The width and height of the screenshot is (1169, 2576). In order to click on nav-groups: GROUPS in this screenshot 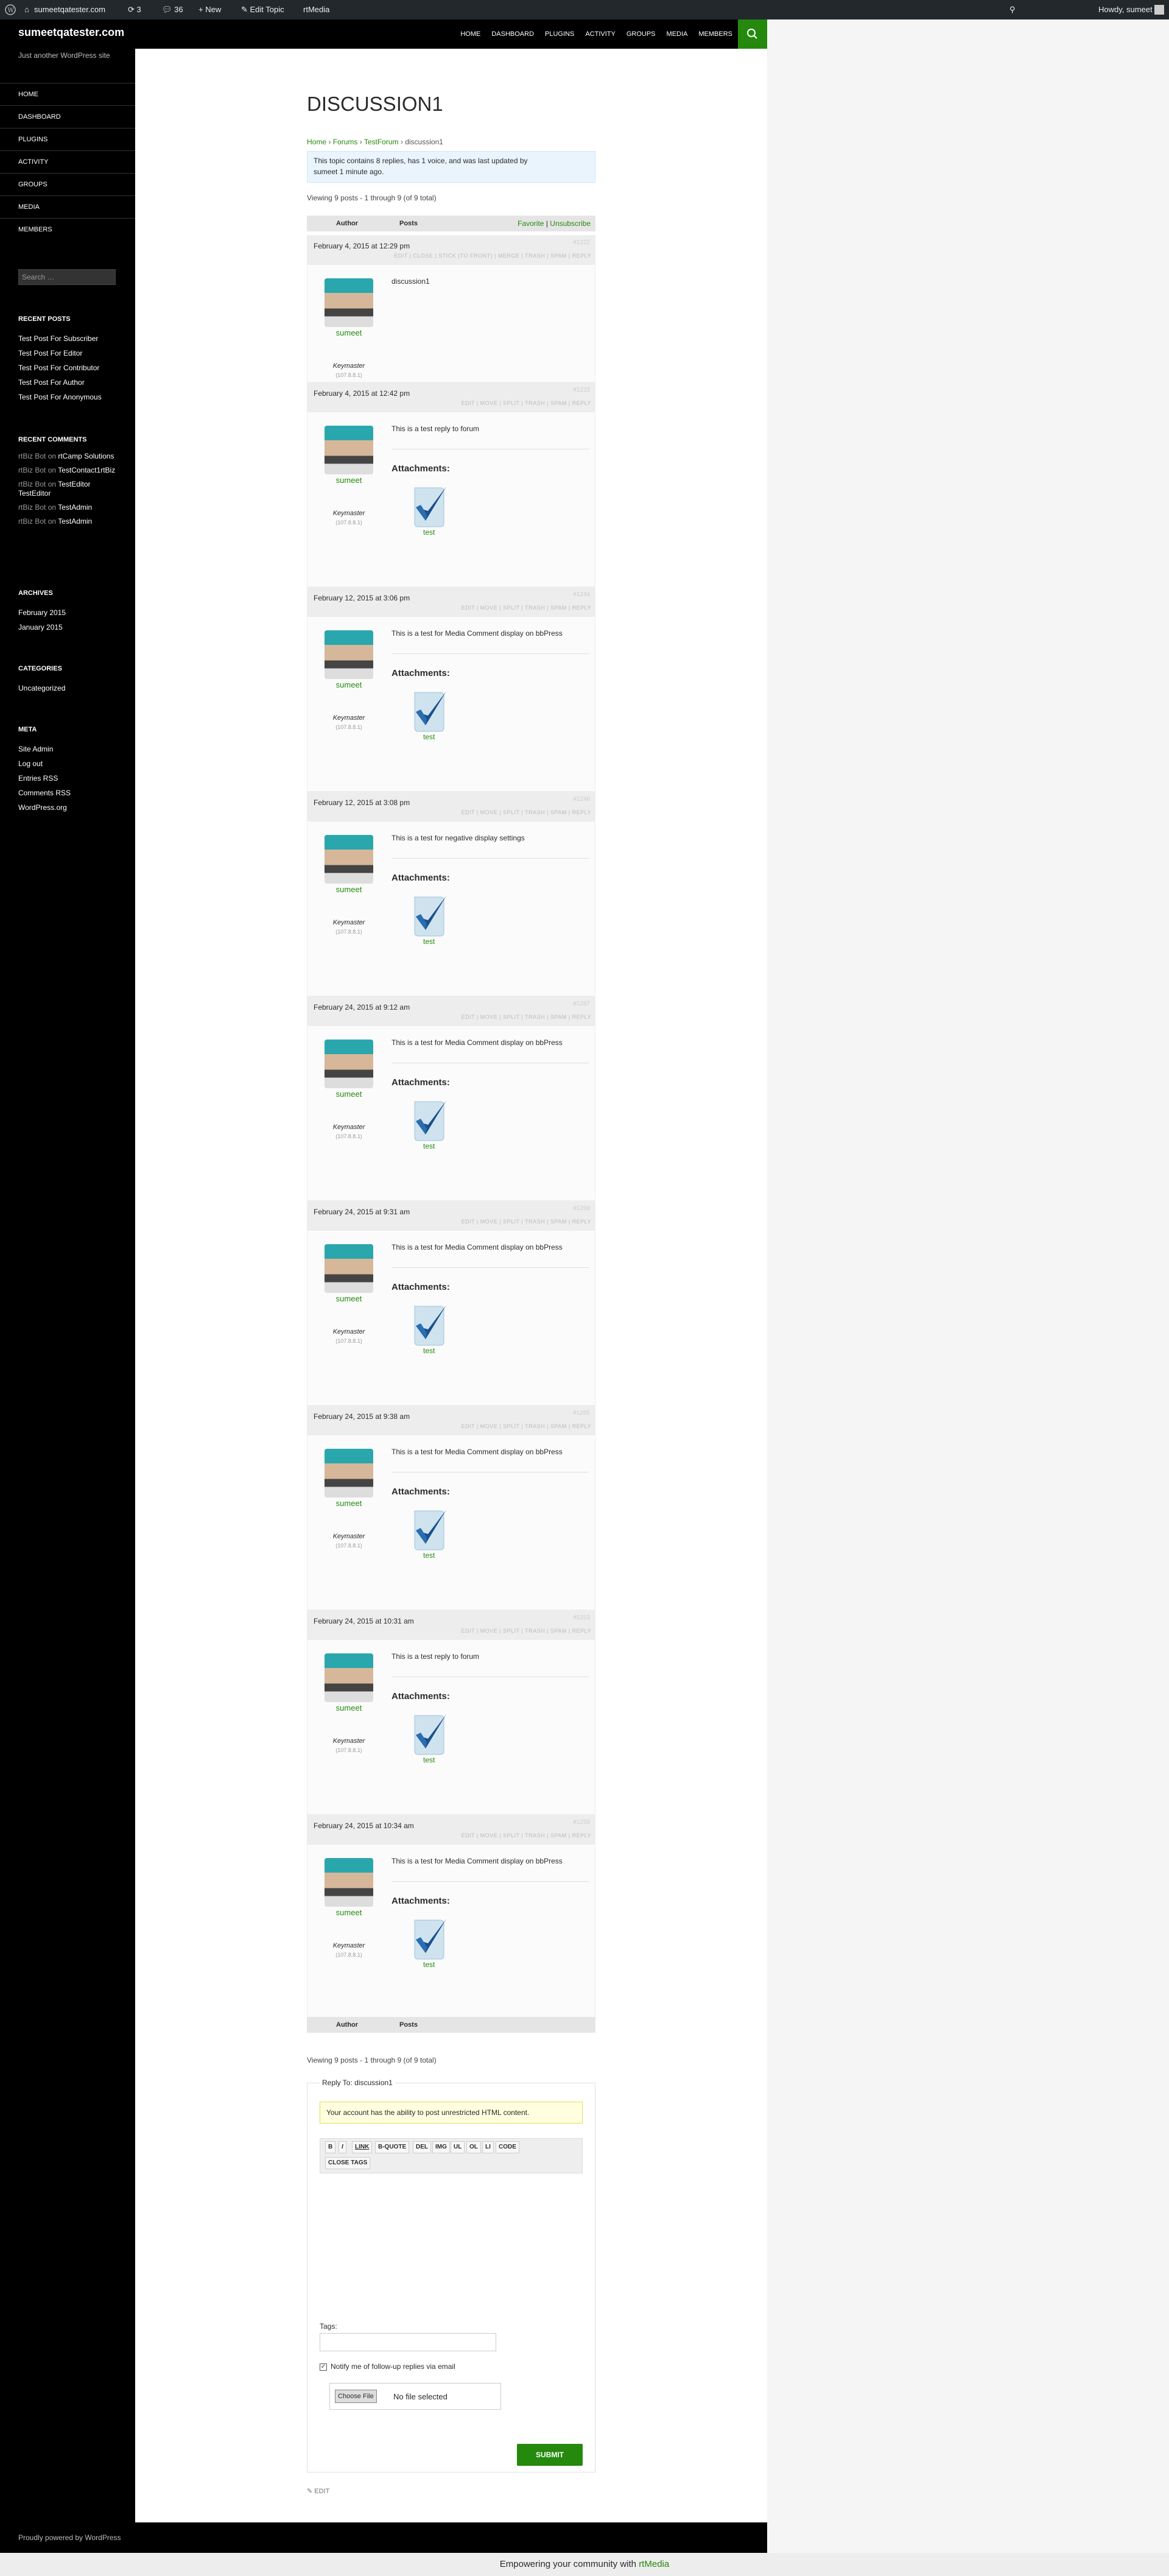, I will do `click(641, 34)`.